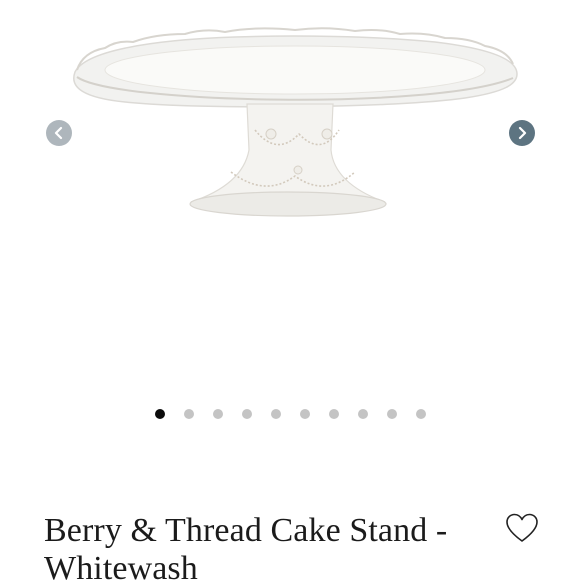  I want to click on previous-image-button, so click(59, 133).